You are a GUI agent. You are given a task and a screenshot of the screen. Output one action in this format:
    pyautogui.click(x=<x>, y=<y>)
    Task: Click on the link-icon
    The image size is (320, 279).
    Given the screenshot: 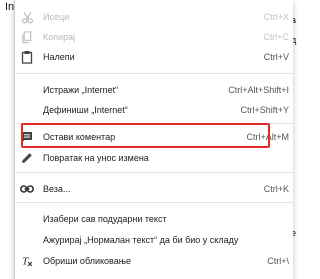 What is the action you would take?
    pyautogui.click(x=27, y=189)
    